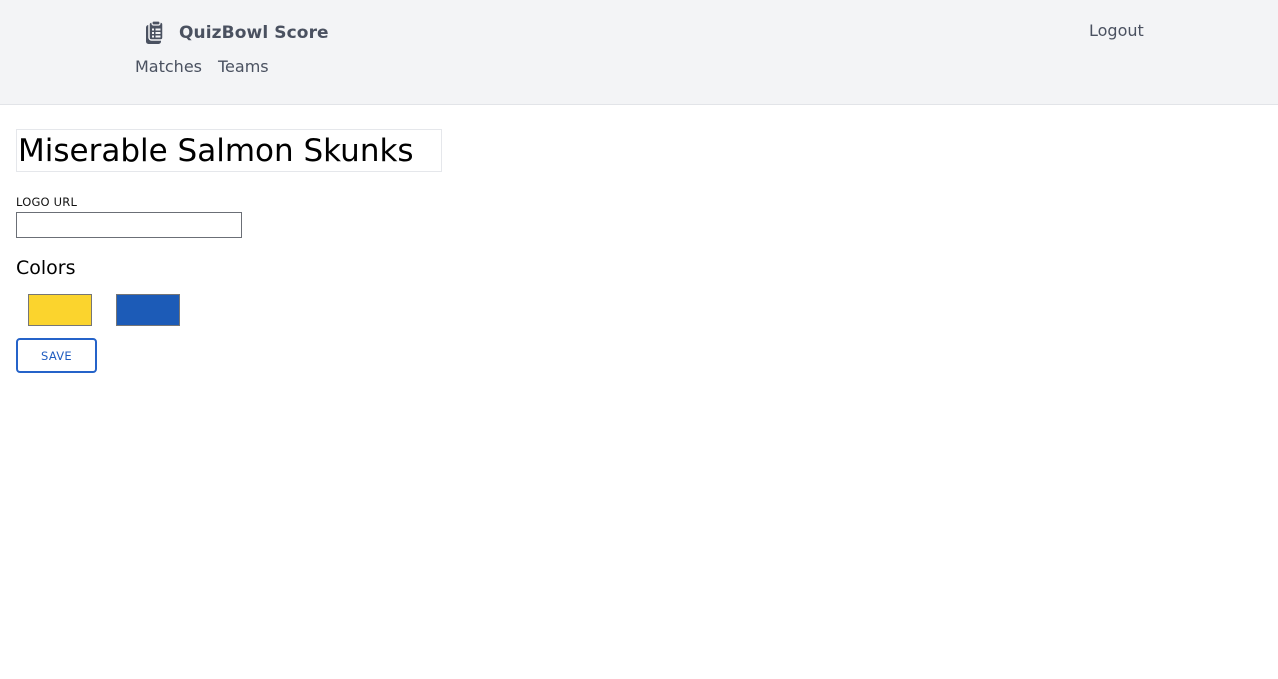 The height and width of the screenshot is (679, 1278). Describe the element at coordinates (229, 150) in the screenshot. I see `team-name-input` at that location.